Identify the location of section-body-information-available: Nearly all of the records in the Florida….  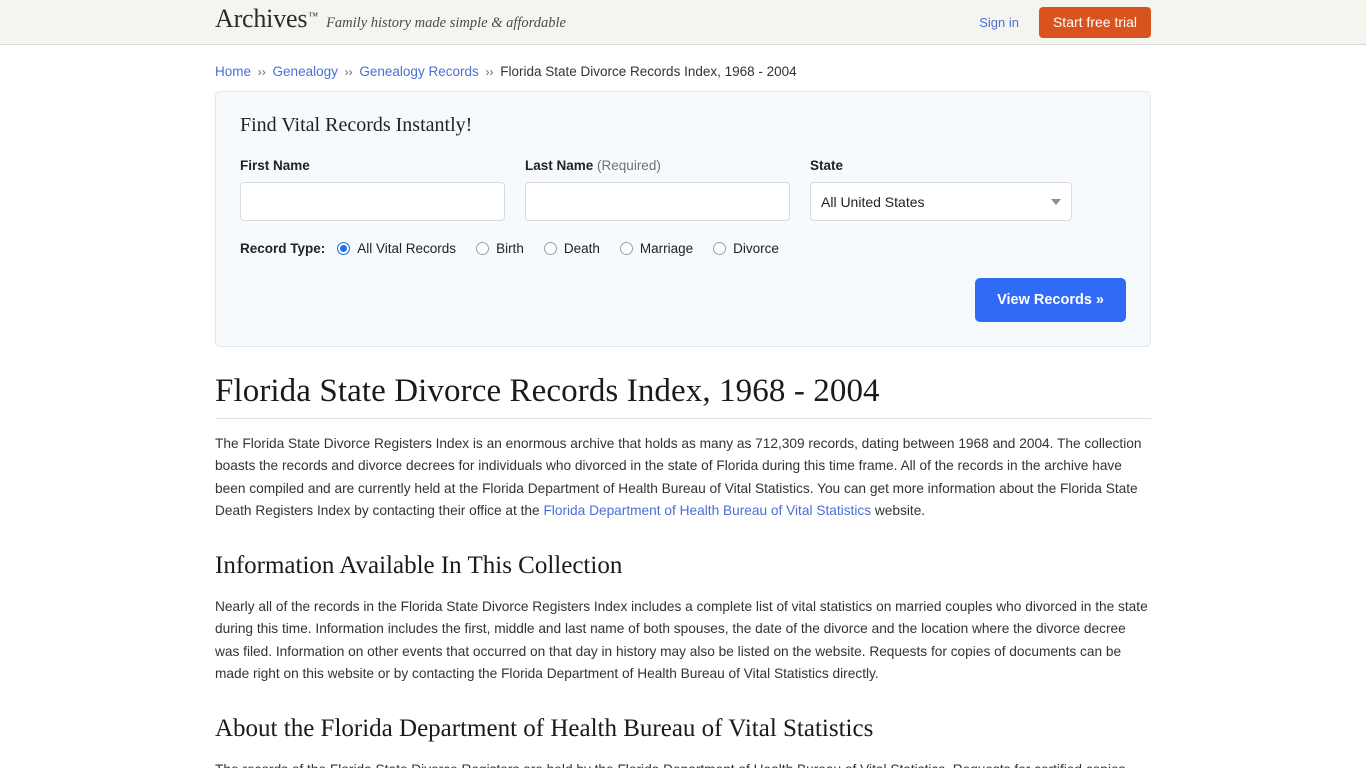
(681, 640).